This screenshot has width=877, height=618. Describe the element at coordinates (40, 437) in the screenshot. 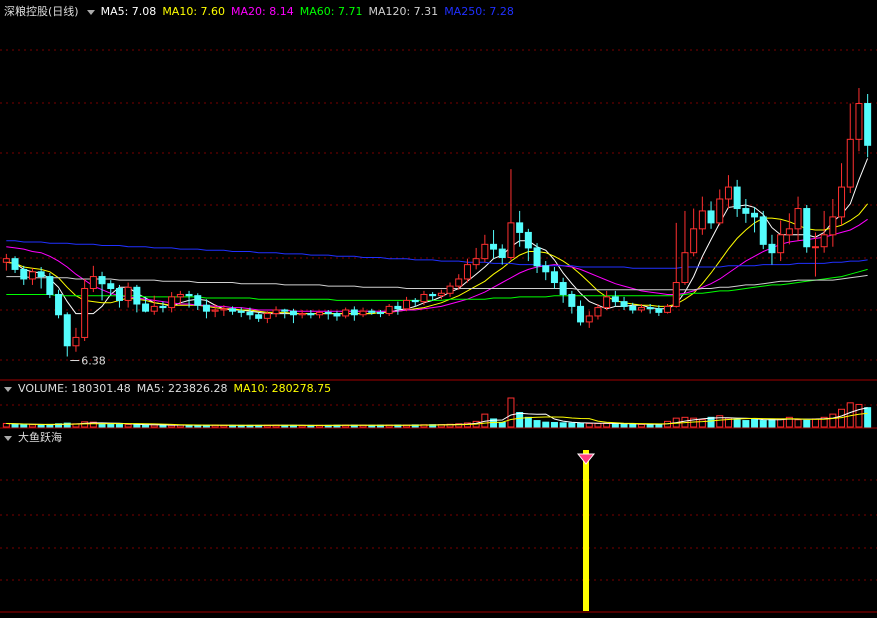

I see `indicator-title: 大鱼跃海` at that location.